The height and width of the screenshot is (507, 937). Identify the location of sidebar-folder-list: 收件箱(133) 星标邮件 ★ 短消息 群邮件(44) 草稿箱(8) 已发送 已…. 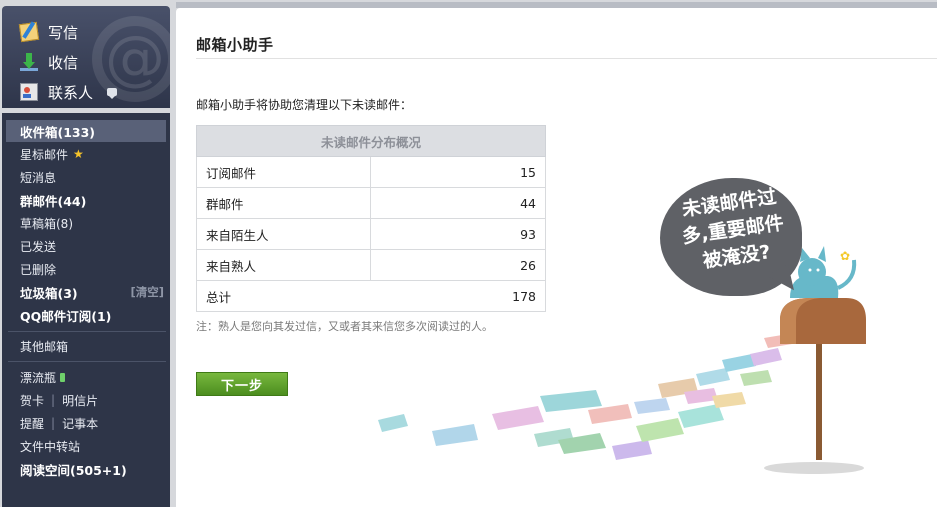
(86, 310).